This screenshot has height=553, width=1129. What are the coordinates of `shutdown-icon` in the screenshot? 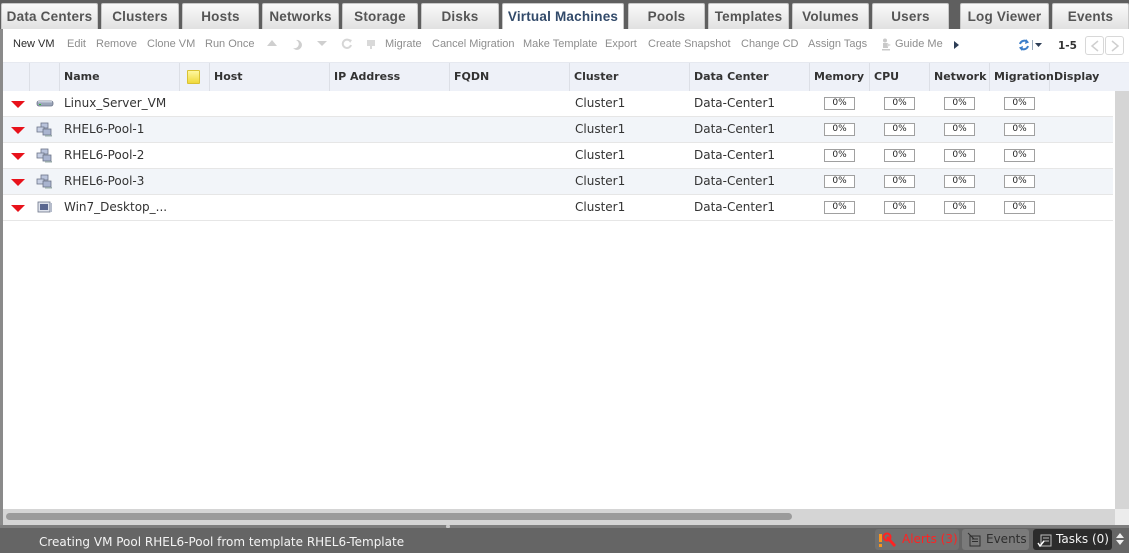 It's located at (322, 45).